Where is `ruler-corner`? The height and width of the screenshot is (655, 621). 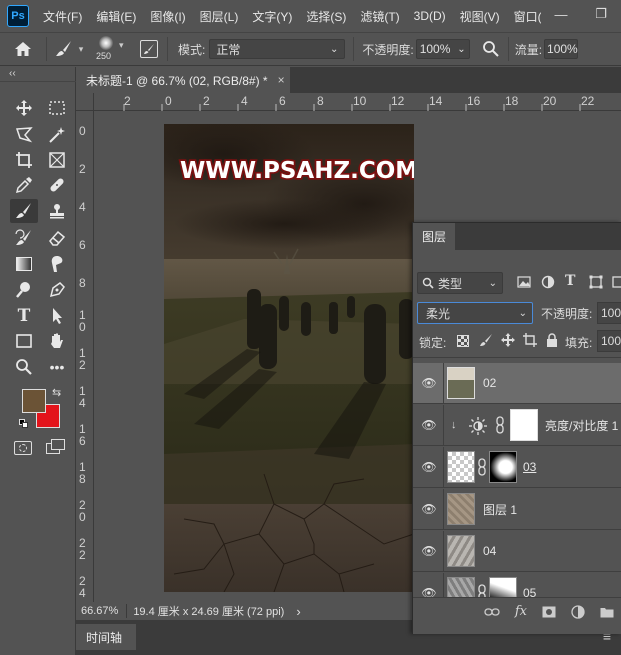
ruler-corner is located at coordinates (85, 102).